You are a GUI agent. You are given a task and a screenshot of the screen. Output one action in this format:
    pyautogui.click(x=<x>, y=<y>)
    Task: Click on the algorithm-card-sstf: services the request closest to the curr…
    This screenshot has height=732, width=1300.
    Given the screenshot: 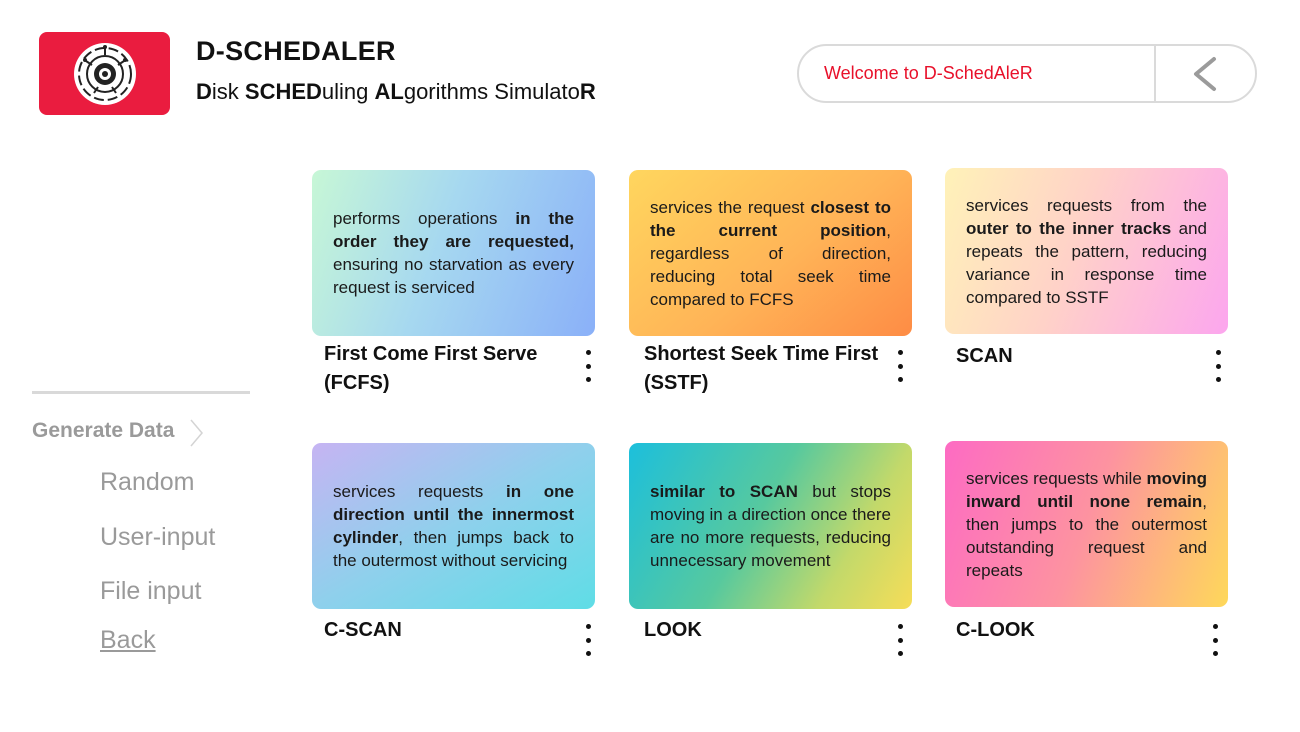 What is the action you would take?
    pyautogui.click(x=770, y=253)
    